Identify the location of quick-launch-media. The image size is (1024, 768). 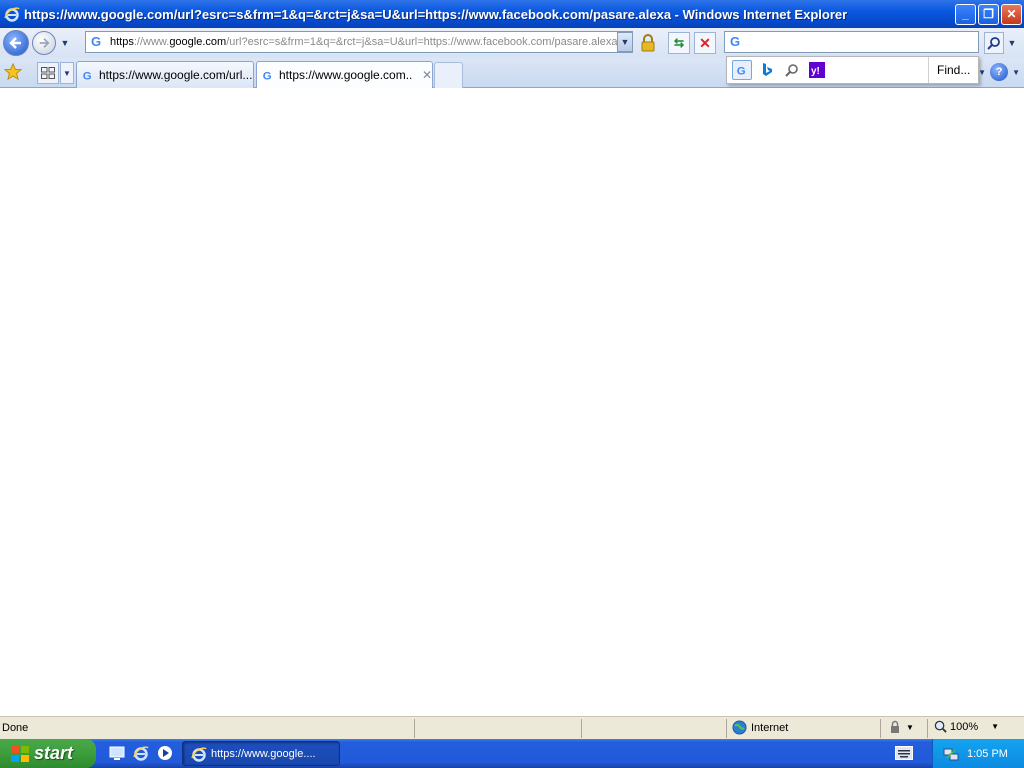
(165, 753).